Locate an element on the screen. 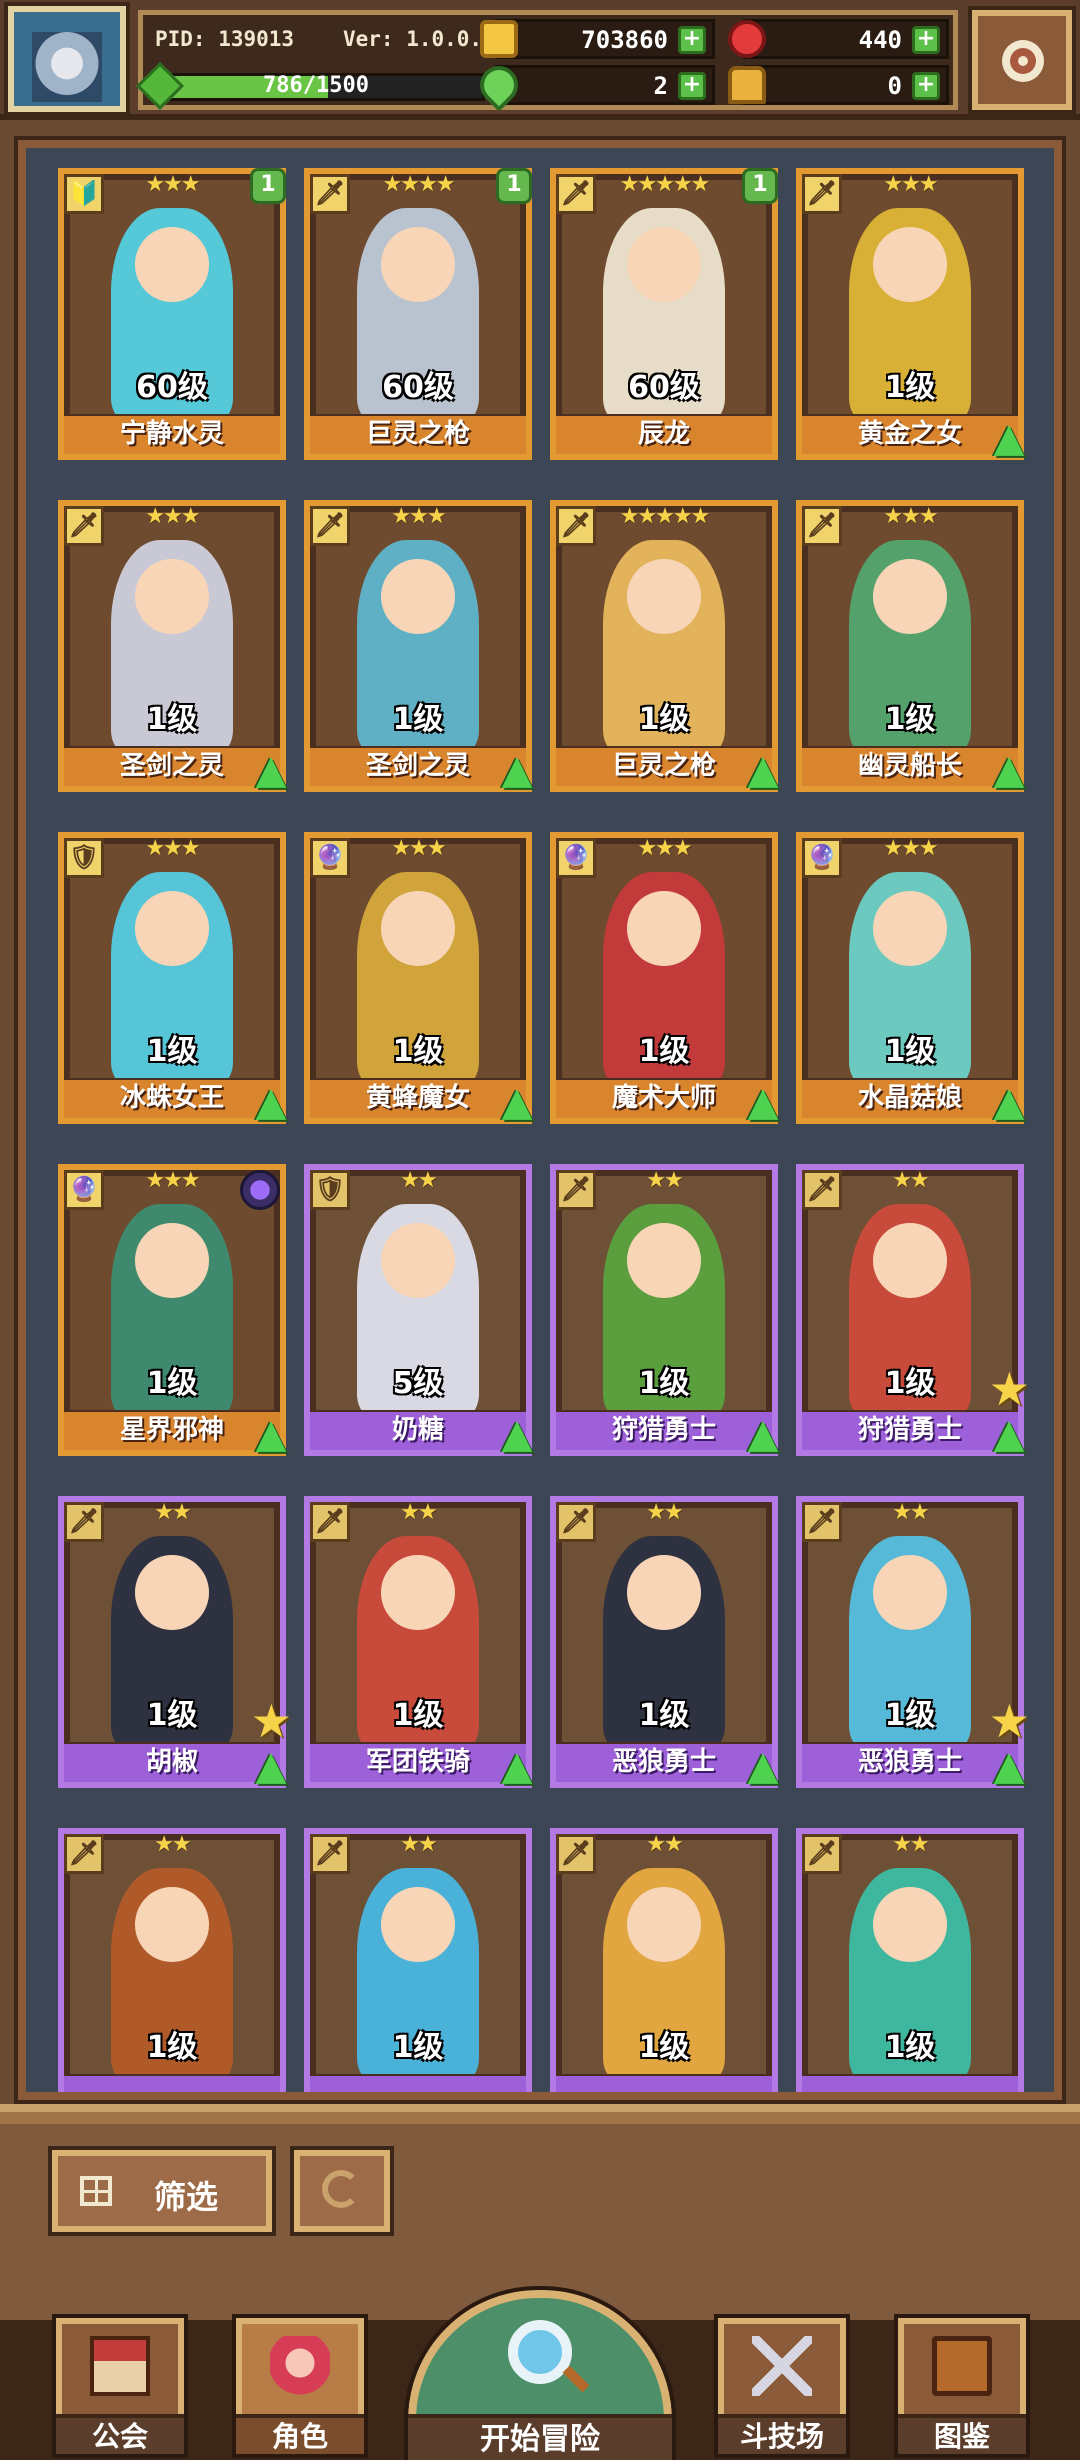 The image size is (1080, 2460). add-keys-button: + is located at coordinates (926, 86).